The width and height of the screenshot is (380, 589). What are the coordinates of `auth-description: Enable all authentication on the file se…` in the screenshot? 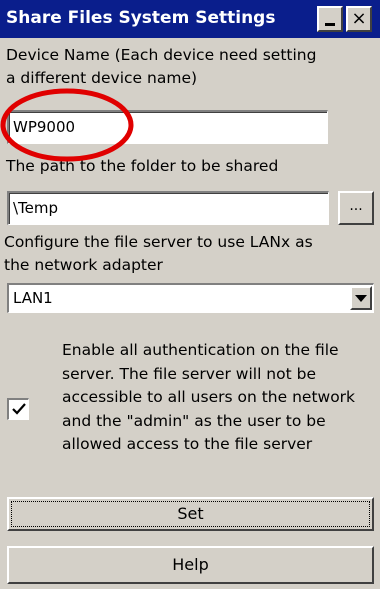 It's located at (209, 397).